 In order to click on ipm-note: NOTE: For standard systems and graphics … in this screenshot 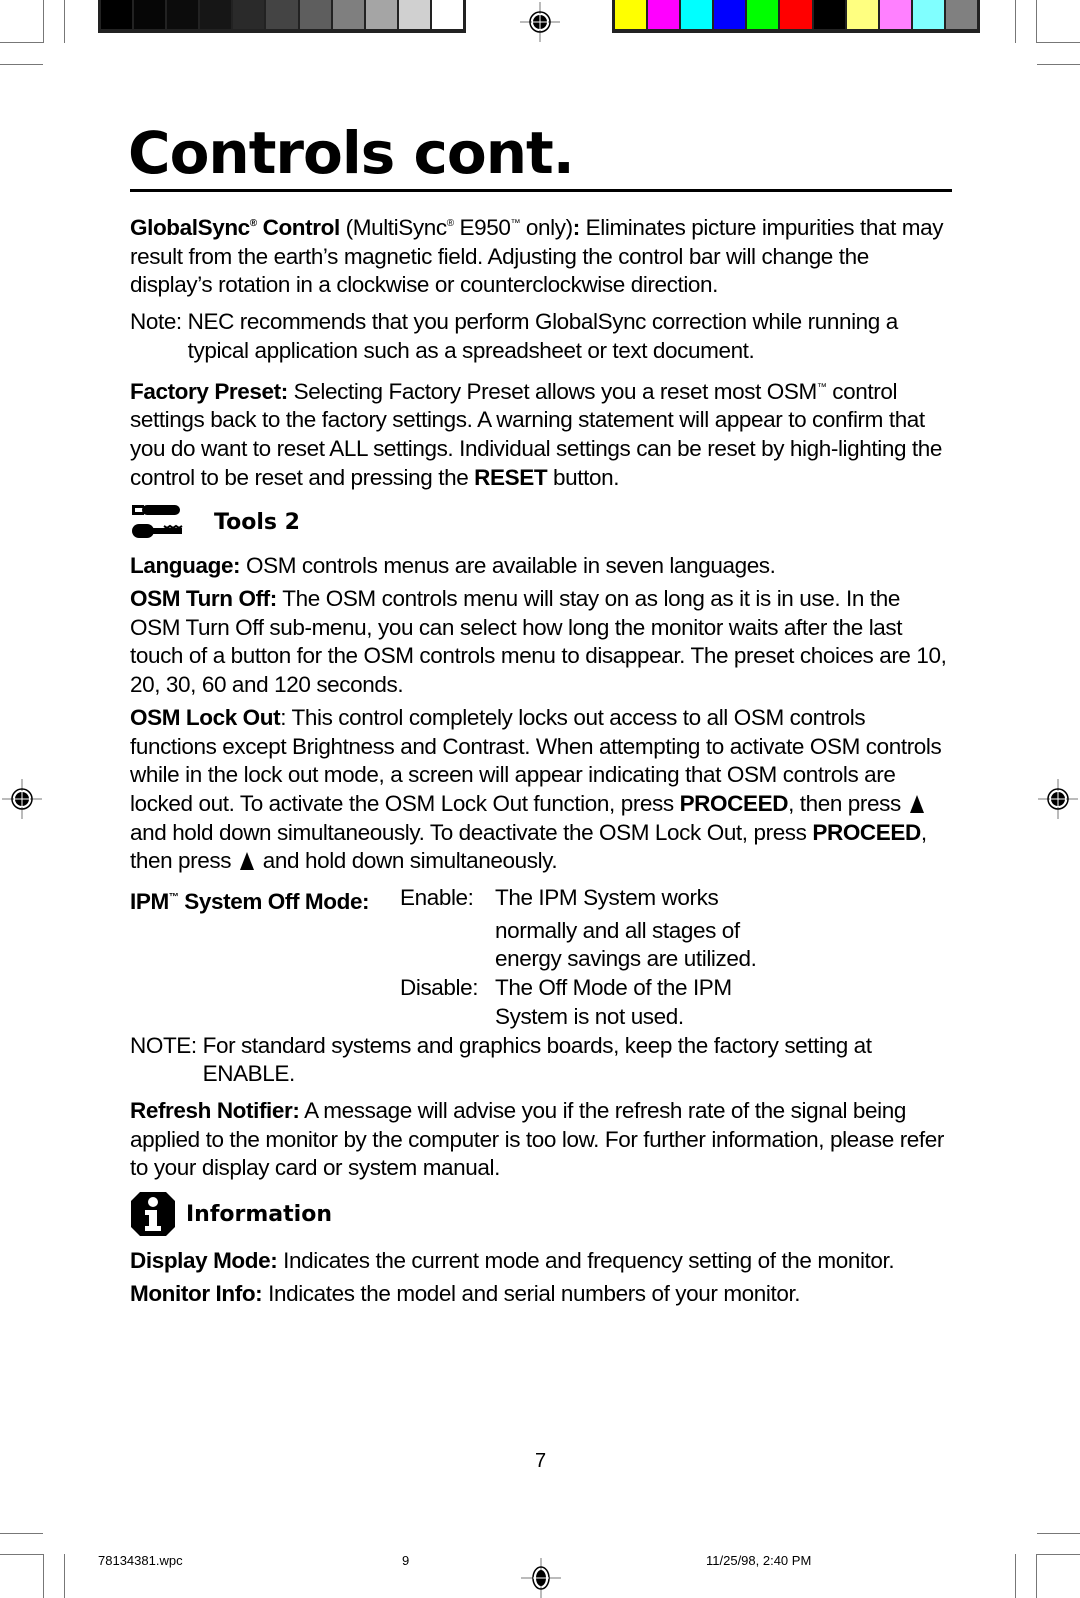, I will do `click(540, 1060)`.